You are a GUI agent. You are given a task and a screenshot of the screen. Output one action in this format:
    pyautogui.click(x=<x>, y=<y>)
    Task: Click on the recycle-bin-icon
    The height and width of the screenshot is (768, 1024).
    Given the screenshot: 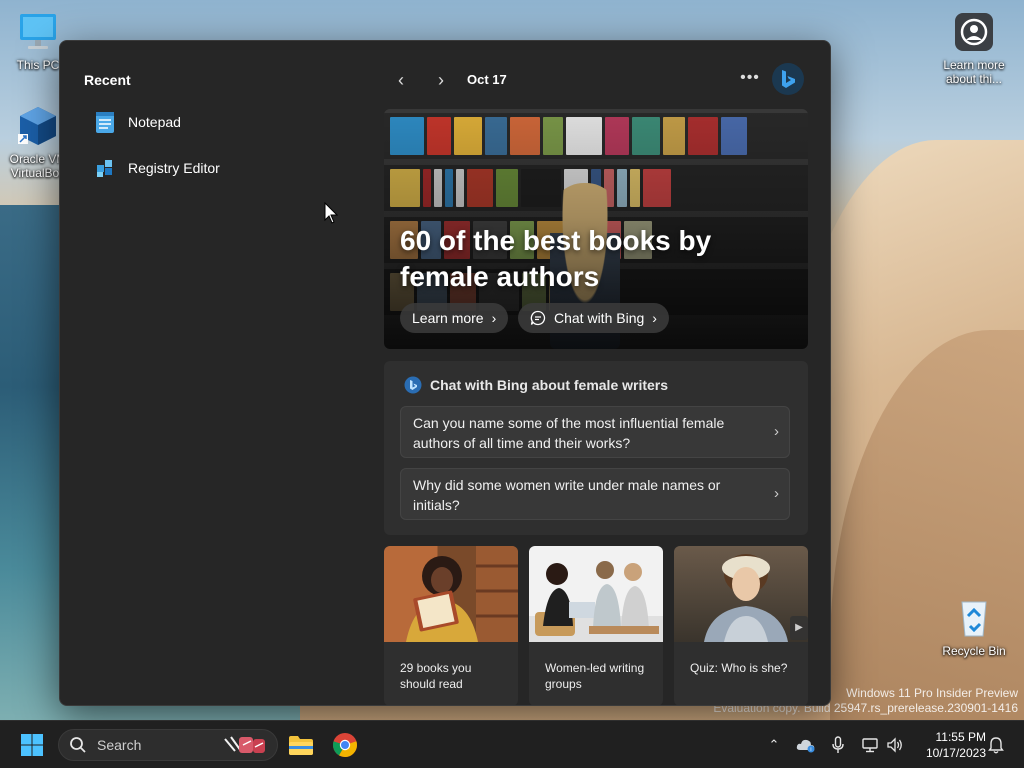 What is the action you would take?
    pyautogui.click(x=974, y=619)
    